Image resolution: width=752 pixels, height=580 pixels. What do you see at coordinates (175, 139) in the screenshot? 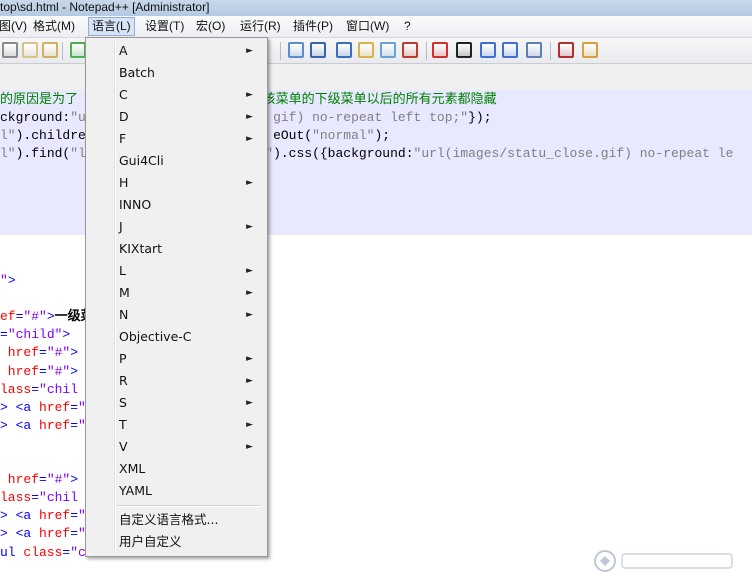
I see `language-menu-item: F ►` at bounding box center [175, 139].